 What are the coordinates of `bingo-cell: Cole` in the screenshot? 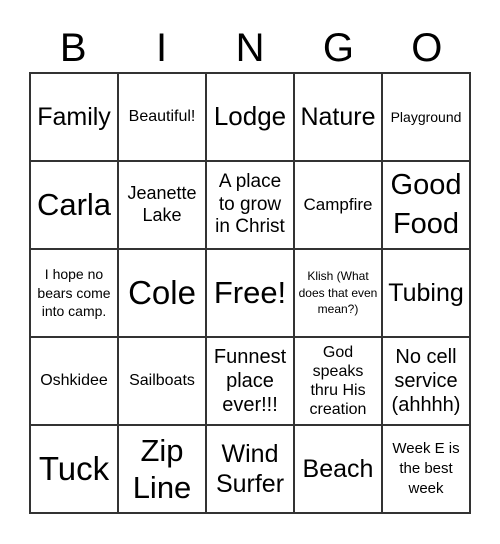 It's located at (162, 293).